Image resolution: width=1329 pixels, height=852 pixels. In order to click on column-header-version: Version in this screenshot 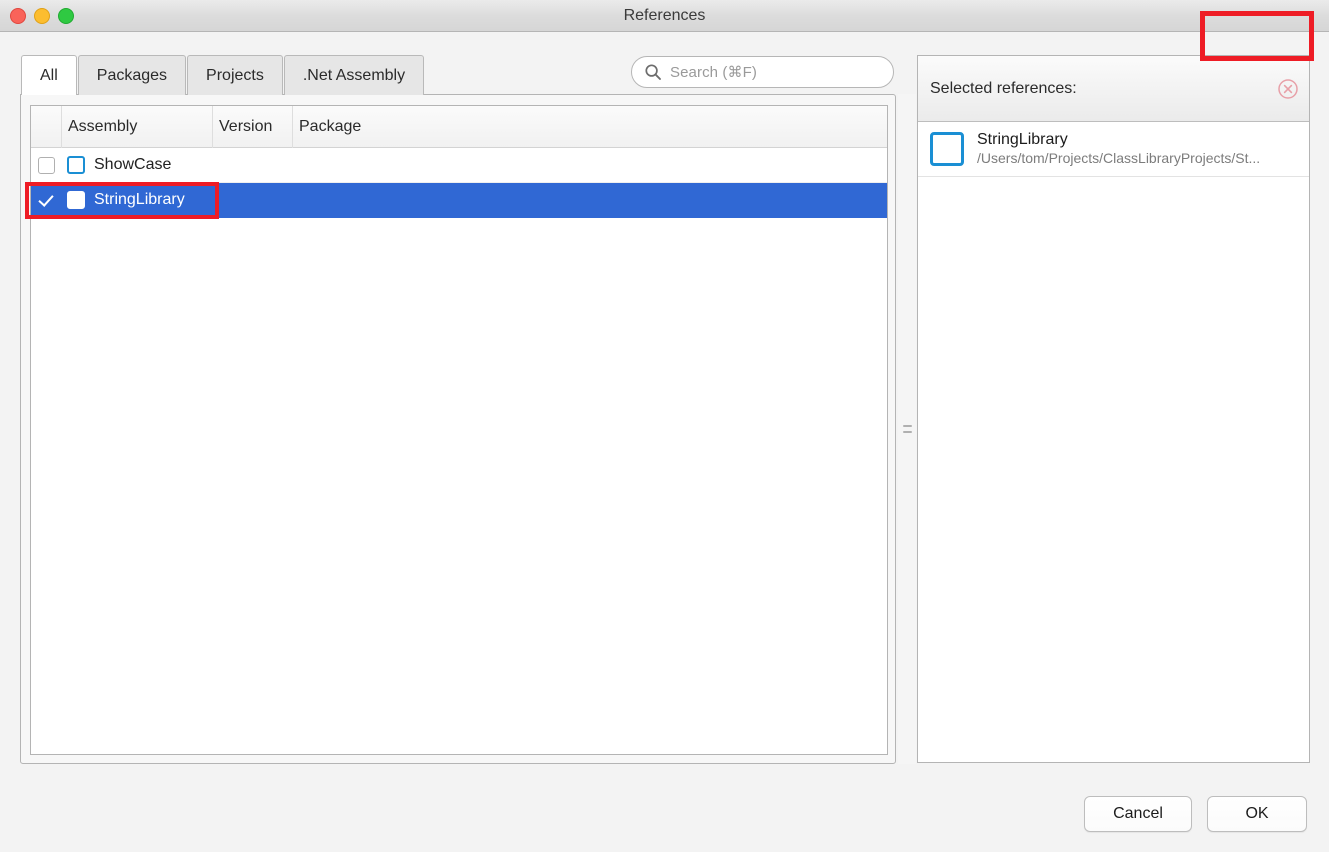, I will do `click(253, 127)`.